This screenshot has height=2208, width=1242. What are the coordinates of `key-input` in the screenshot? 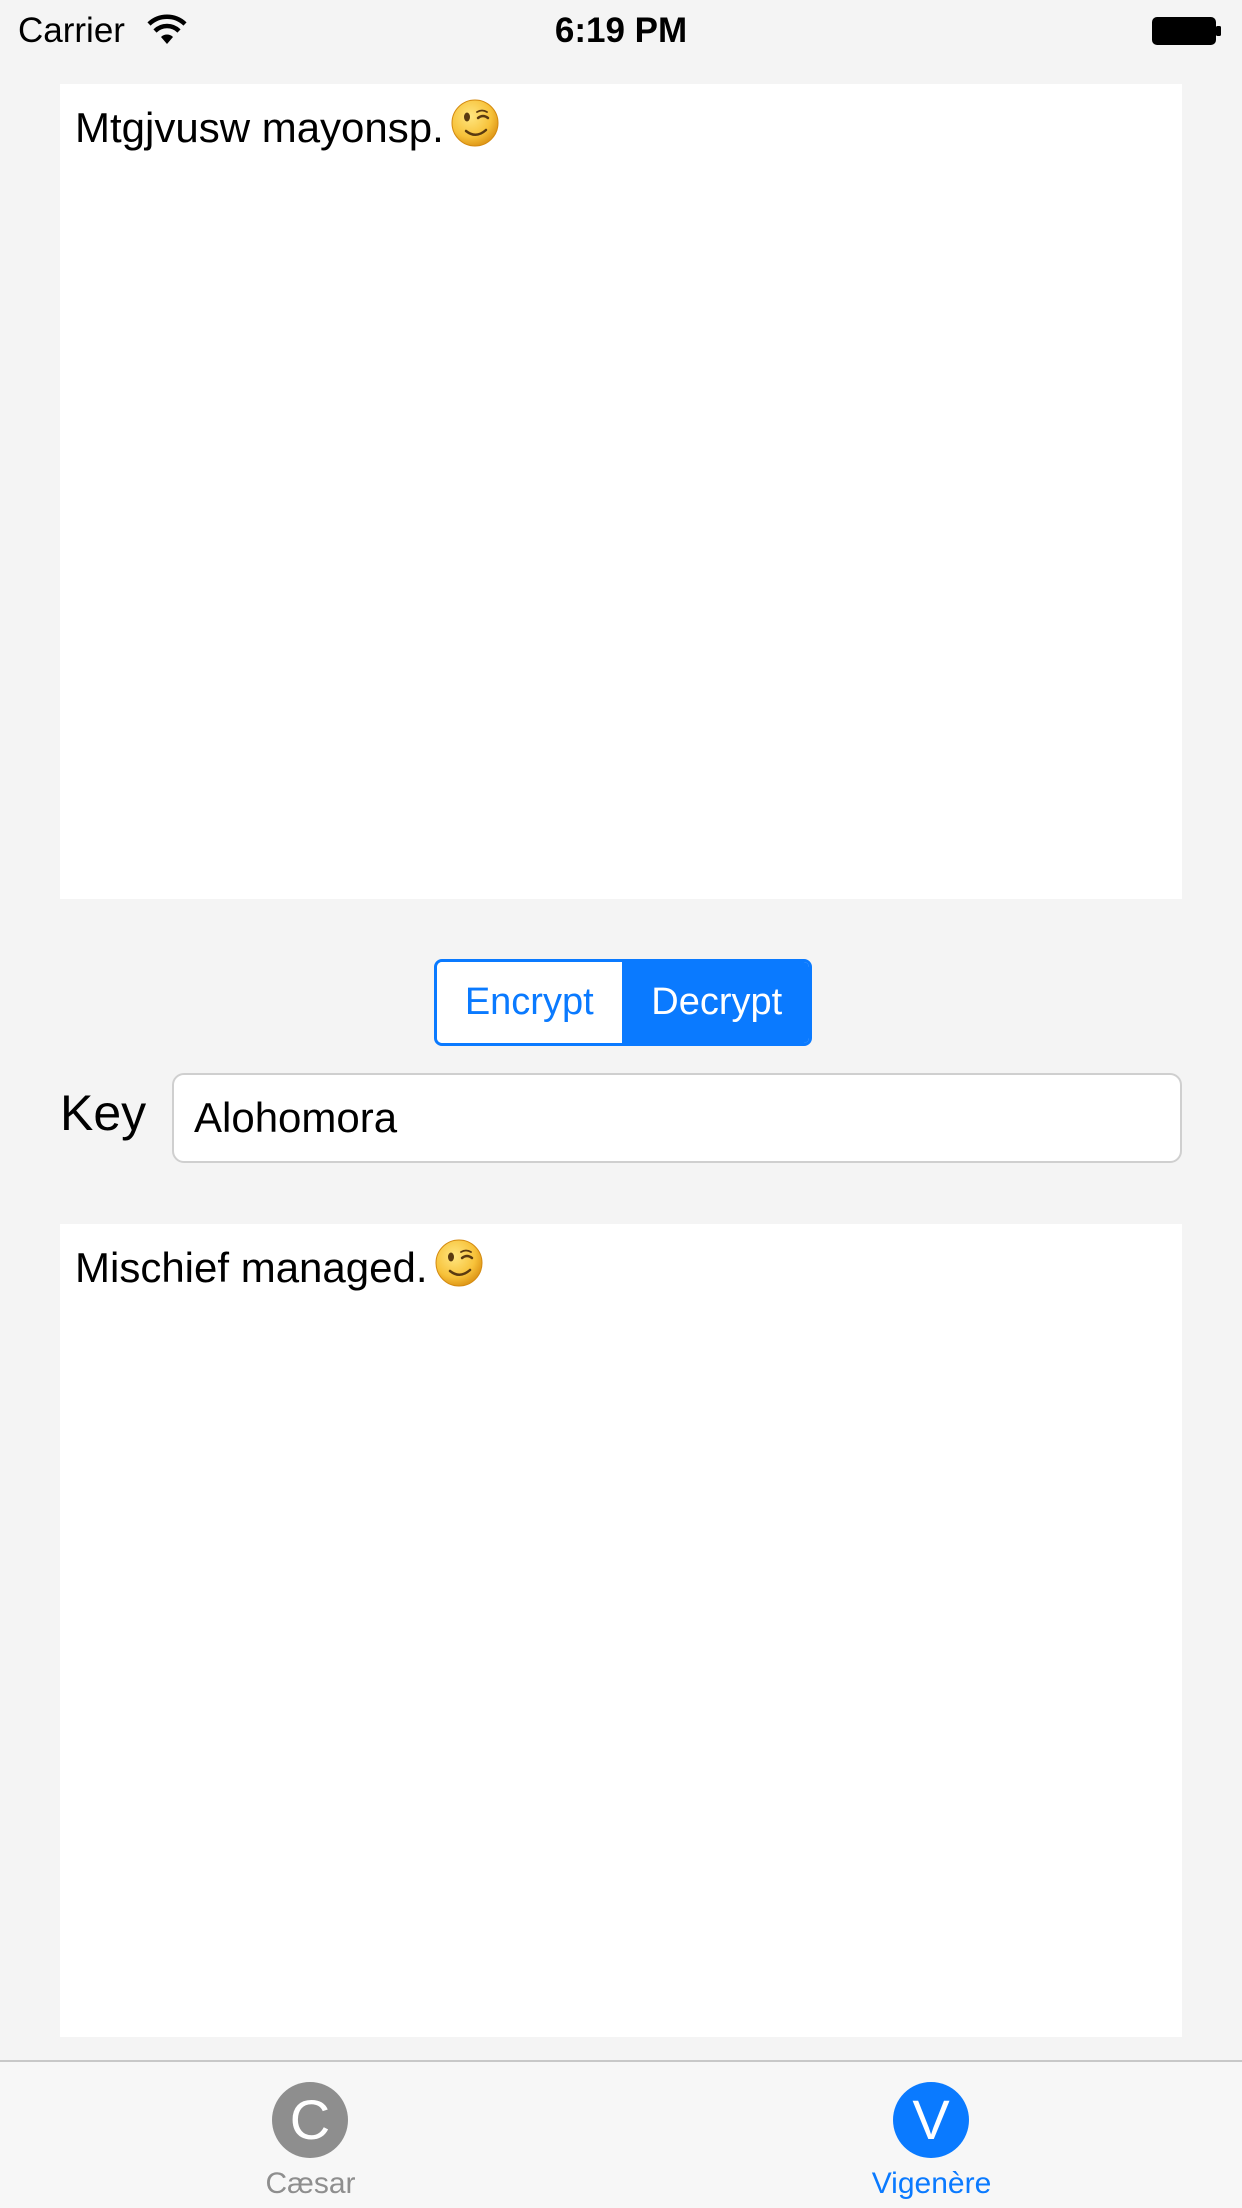 It's located at (677, 1118).